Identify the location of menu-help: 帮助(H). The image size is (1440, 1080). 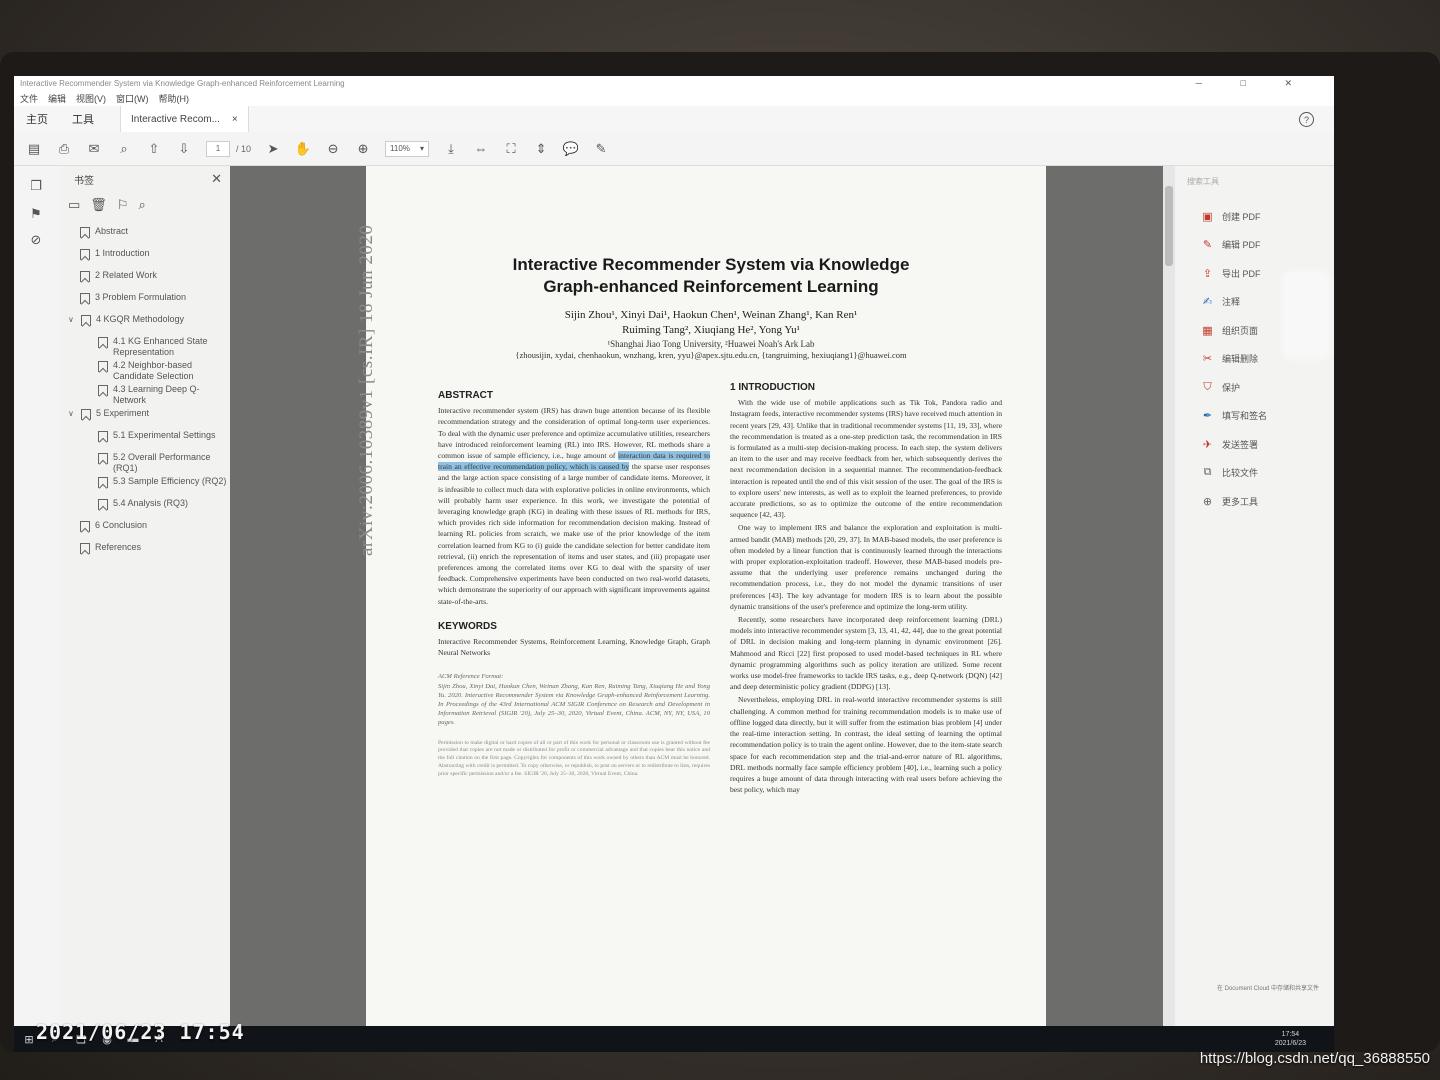
(174, 98).